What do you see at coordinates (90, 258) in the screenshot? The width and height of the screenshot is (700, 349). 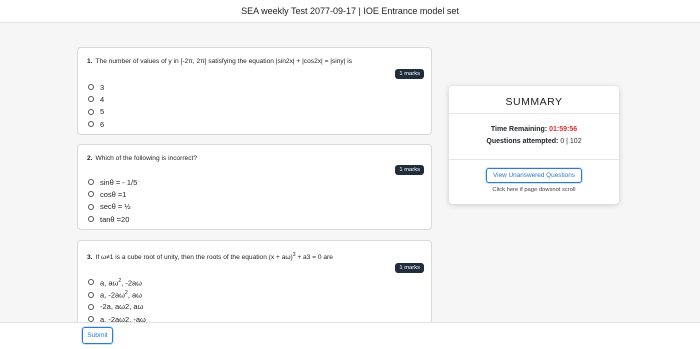 I see `question-number: 3.` at bounding box center [90, 258].